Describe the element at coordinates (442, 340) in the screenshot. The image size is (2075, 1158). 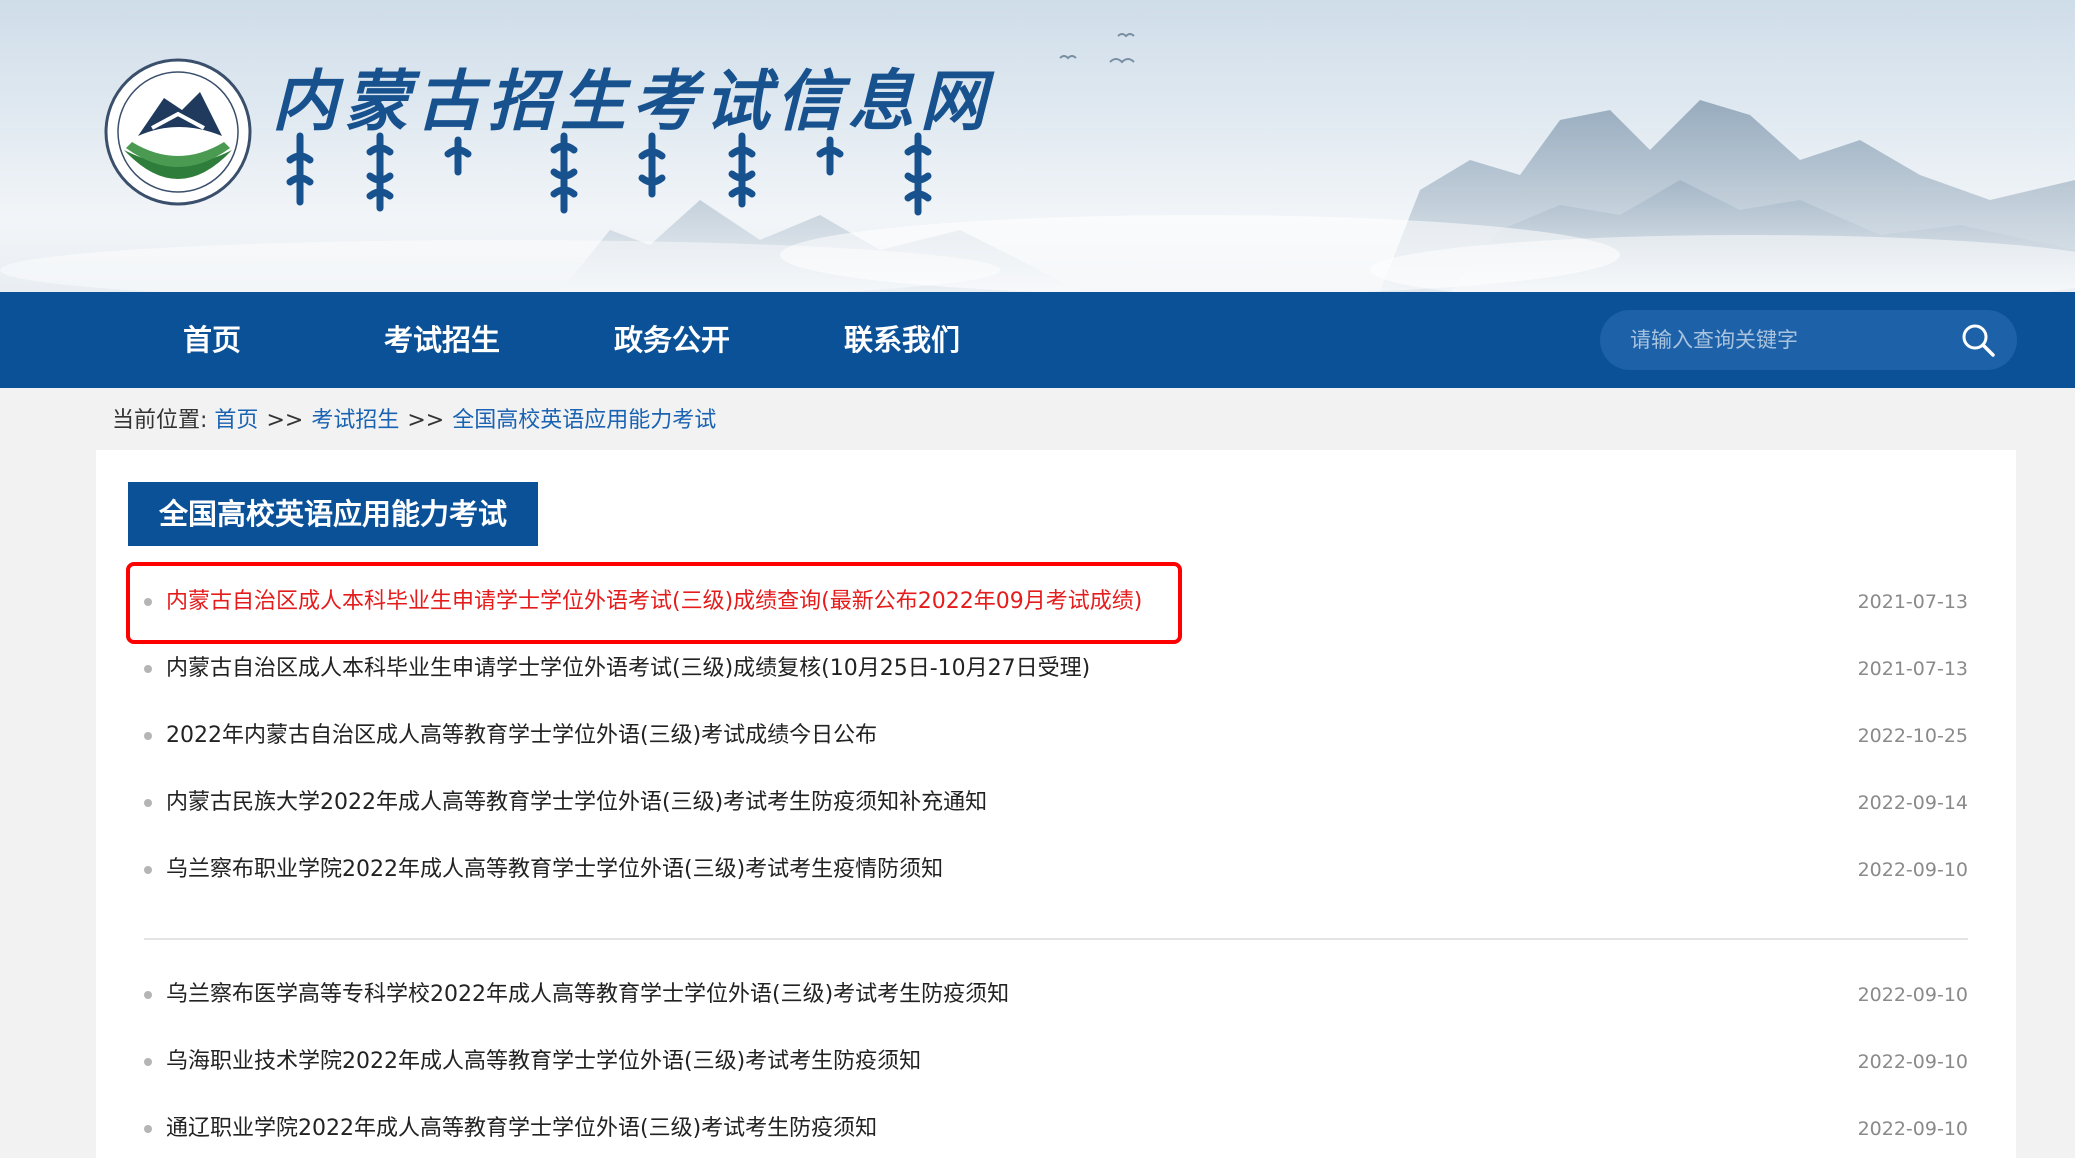
I see `nav-item-exams: 考试招生` at that location.